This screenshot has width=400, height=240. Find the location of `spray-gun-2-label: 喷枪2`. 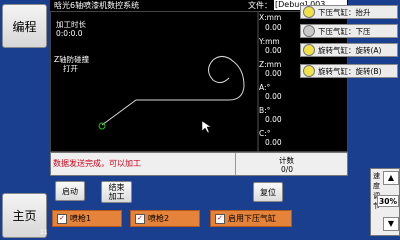

spray-gun-2-label: 喷枪2 is located at coordinates (159, 218).